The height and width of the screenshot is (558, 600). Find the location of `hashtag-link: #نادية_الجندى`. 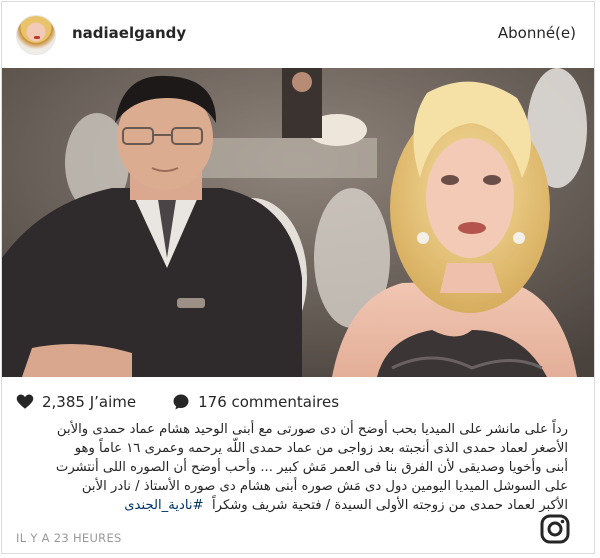

hashtag-link: #نادية_الجندى is located at coordinates (163, 505).